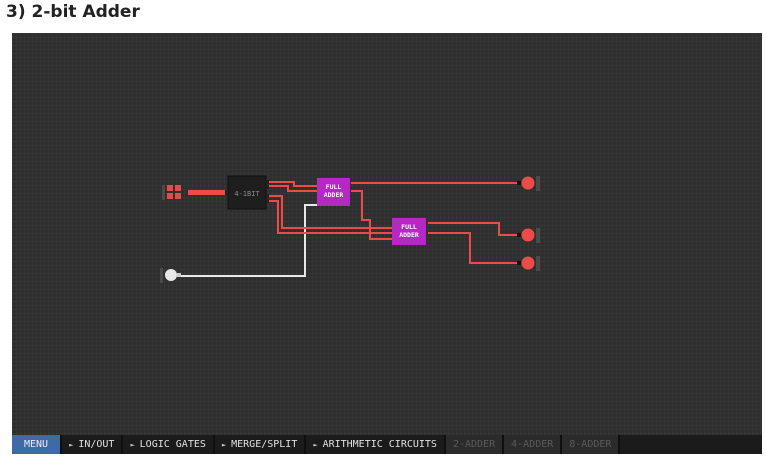  What do you see at coordinates (171, 192) in the screenshot?
I see `input-switch-4bit` at bounding box center [171, 192].